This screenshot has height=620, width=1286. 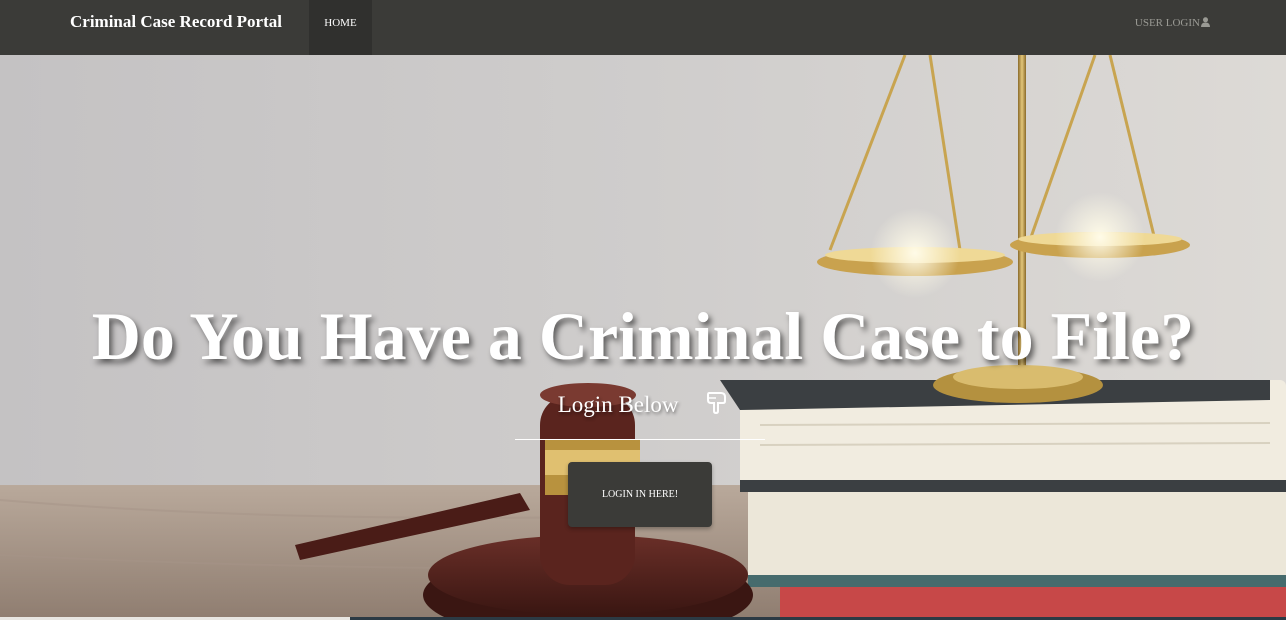 What do you see at coordinates (1167, 23) in the screenshot?
I see `user-login-label: USER LOGIN` at bounding box center [1167, 23].